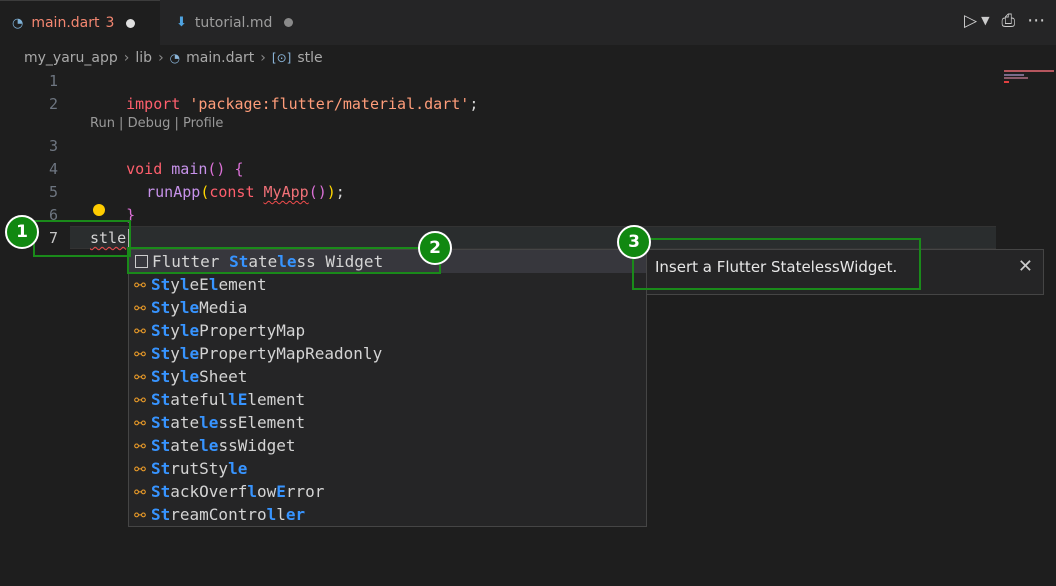 Image resolution: width=1056 pixels, height=586 pixels. I want to click on suggestion-text: Media, so click(223, 307).